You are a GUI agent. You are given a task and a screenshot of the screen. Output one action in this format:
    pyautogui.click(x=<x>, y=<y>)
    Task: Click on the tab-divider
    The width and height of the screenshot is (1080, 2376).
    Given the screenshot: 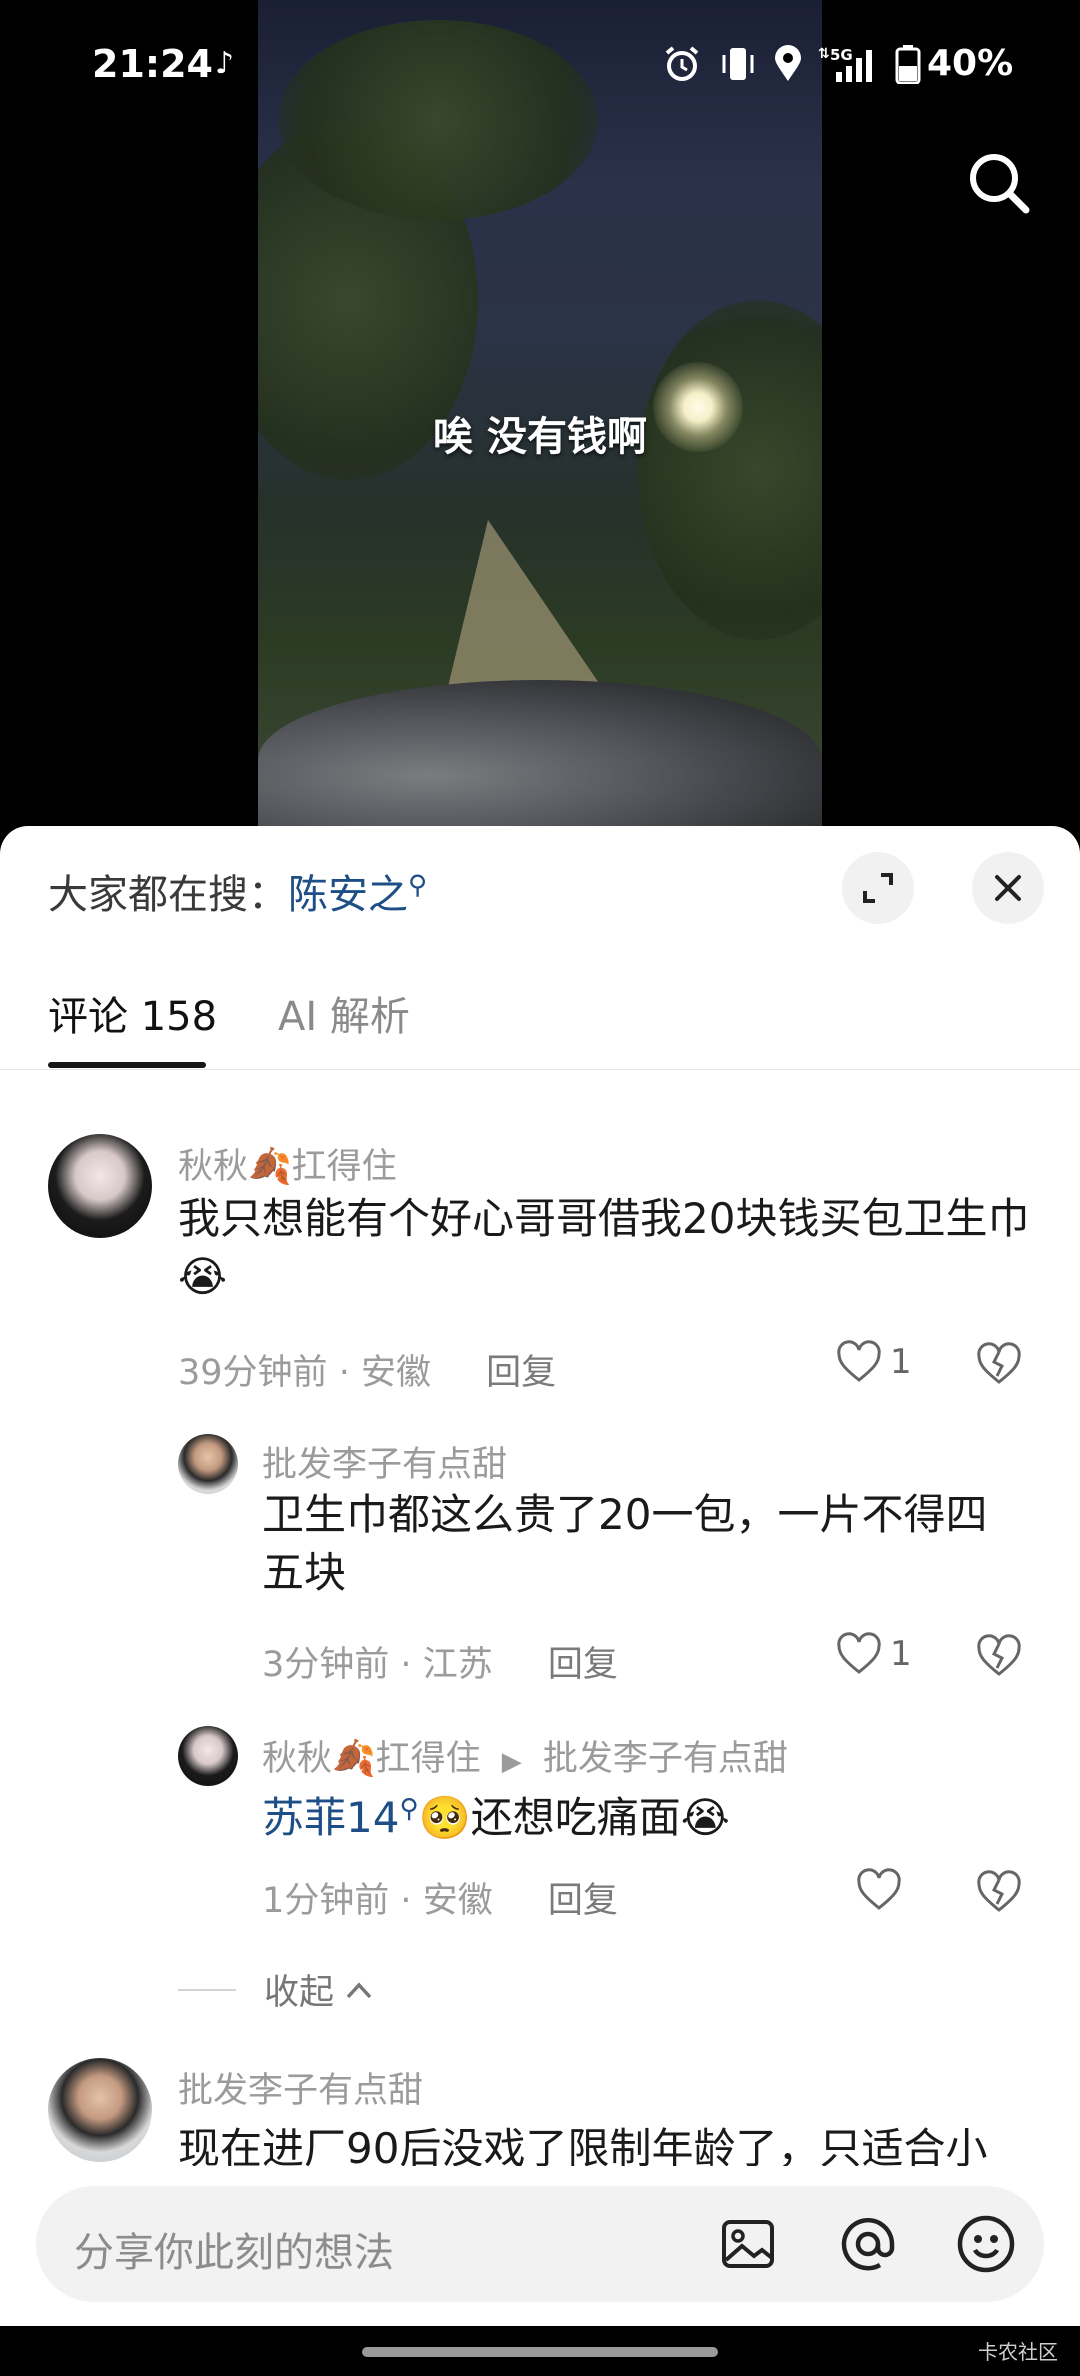 What is the action you would take?
    pyautogui.click(x=540, y=1069)
    